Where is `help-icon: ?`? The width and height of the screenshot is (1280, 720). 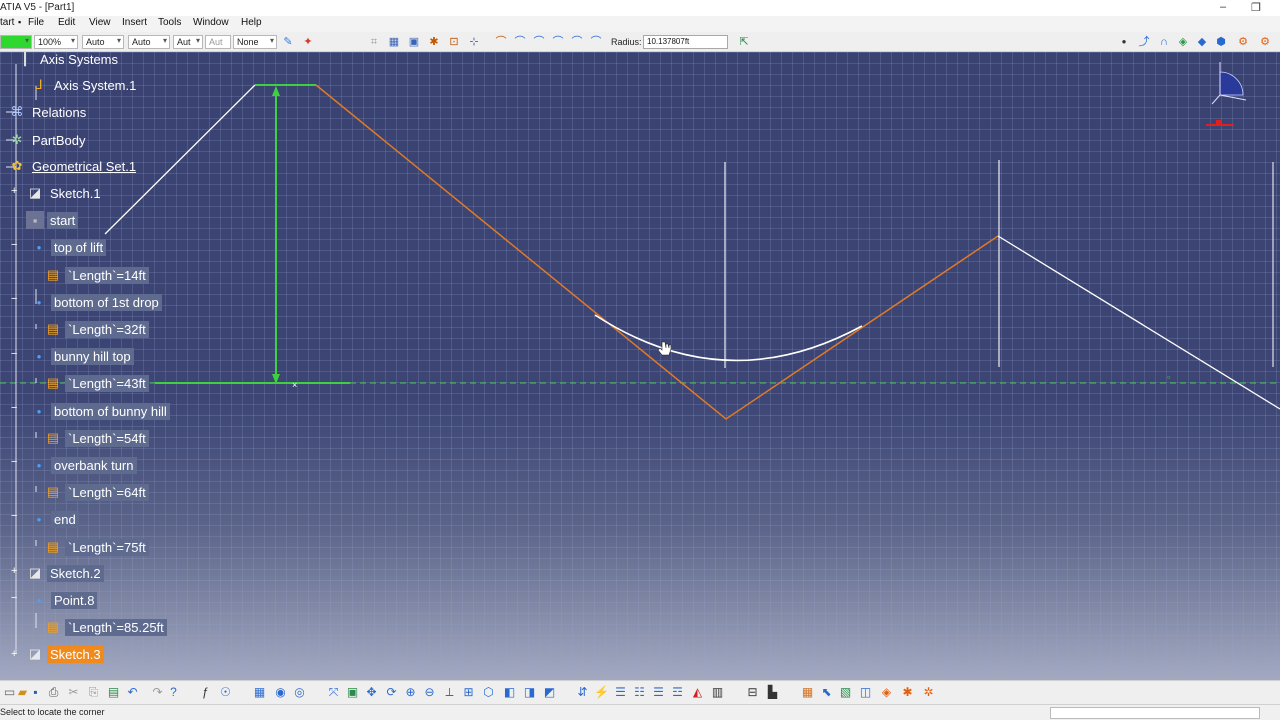 help-icon: ? is located at coordinates (173, 692).